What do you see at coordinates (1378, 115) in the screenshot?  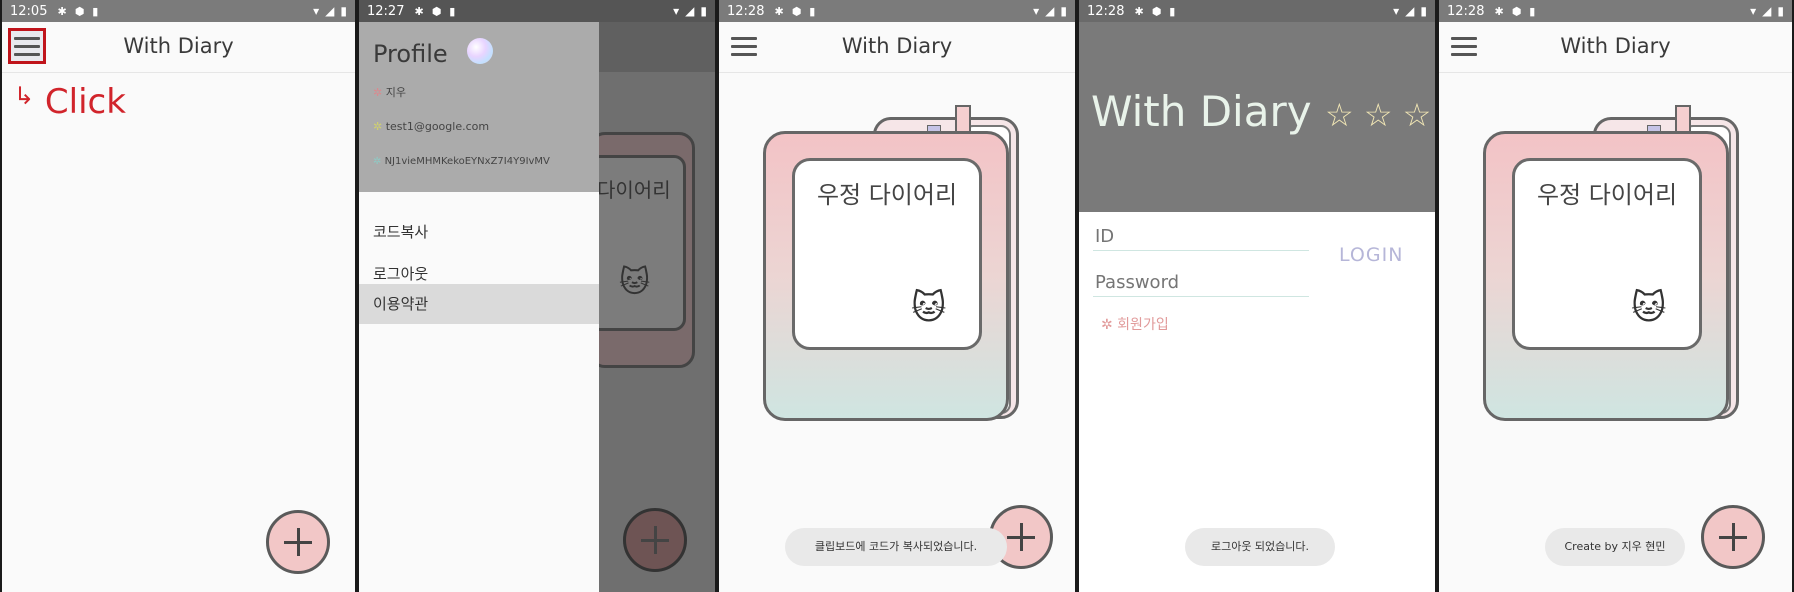 I see `stars-decoration: ☆ ☆ ☆` at bounding box center [1378, 115].